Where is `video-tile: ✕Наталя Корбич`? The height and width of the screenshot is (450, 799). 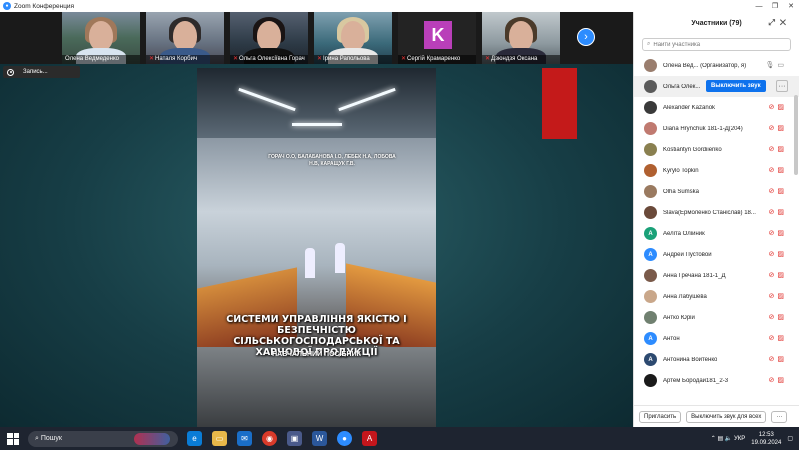
video-tile: ✕Наталя Корбич is located at coordinates (185, 38).